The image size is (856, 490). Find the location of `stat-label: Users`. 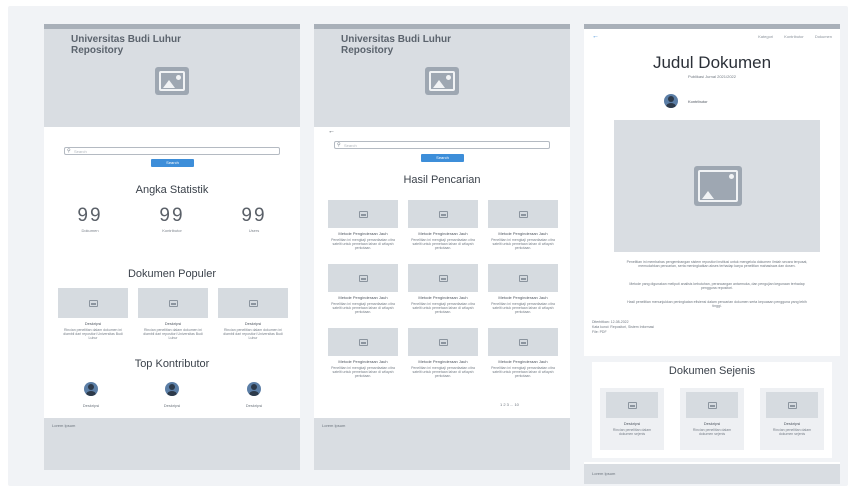

stat-label: Users is located at coordinates (254, 230).